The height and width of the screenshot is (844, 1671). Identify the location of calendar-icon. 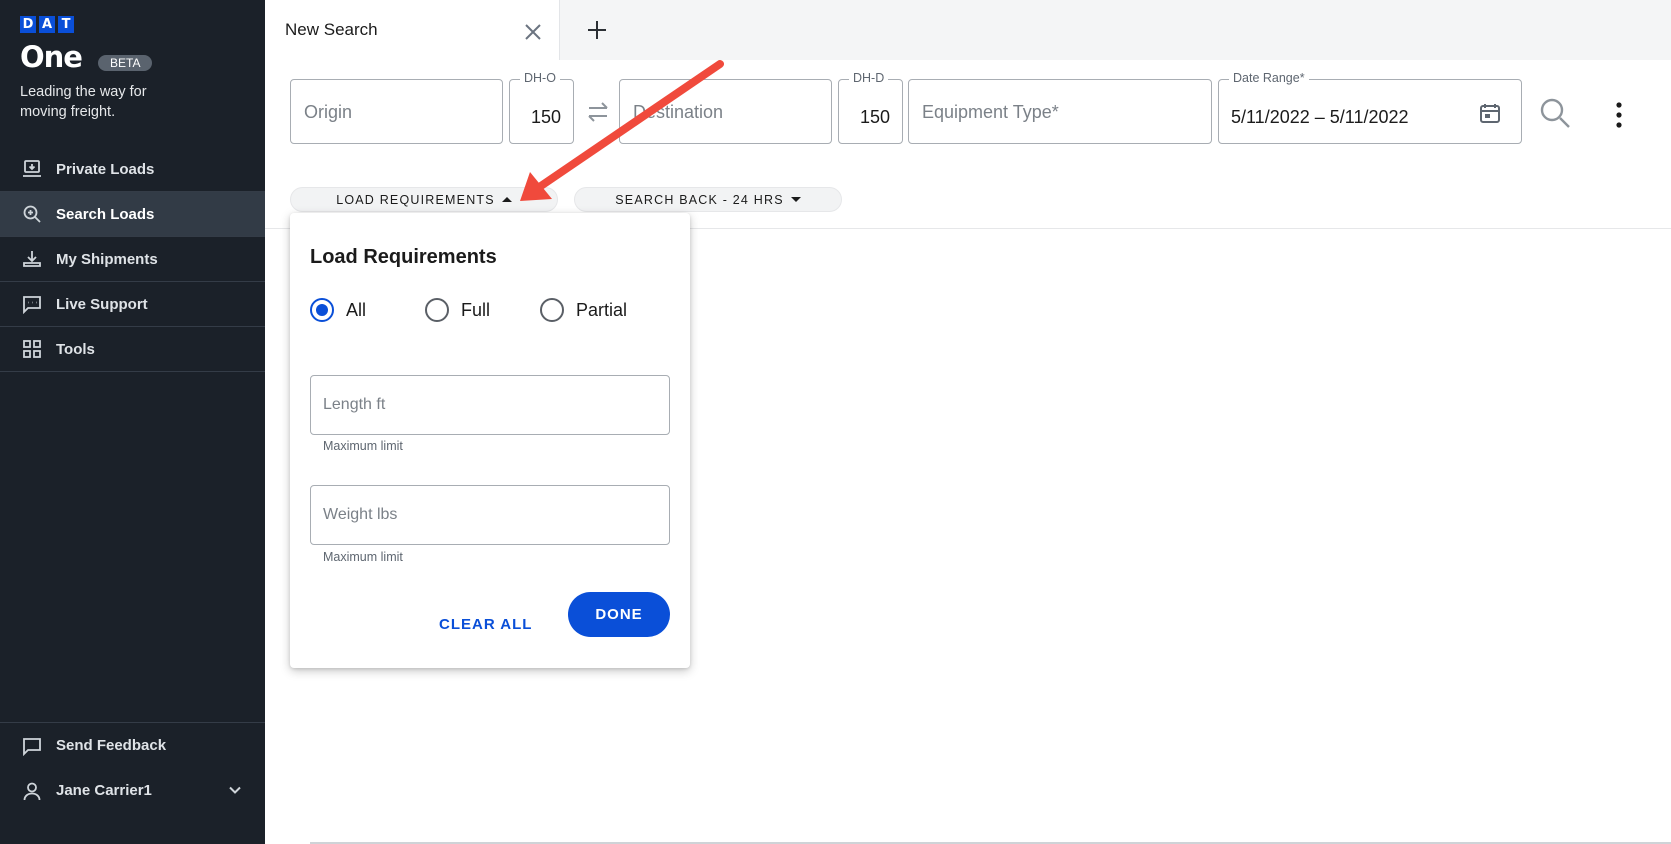
(1490, 113).